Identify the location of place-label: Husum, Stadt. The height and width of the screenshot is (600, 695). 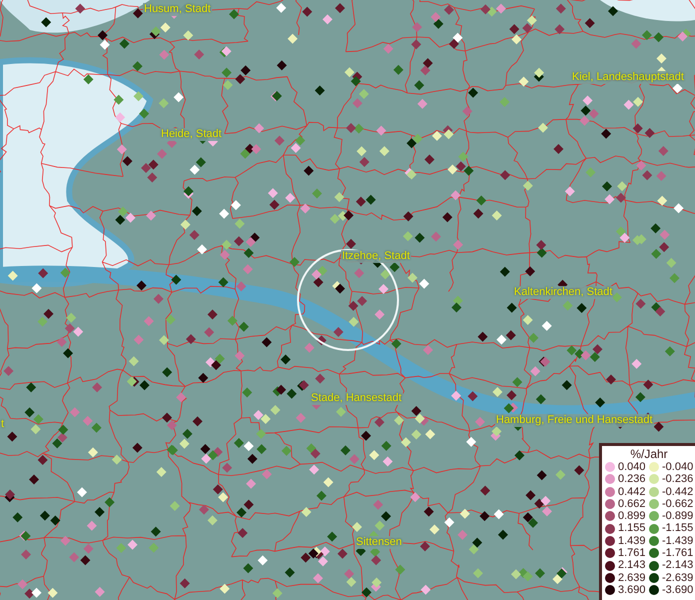
(177, 9).